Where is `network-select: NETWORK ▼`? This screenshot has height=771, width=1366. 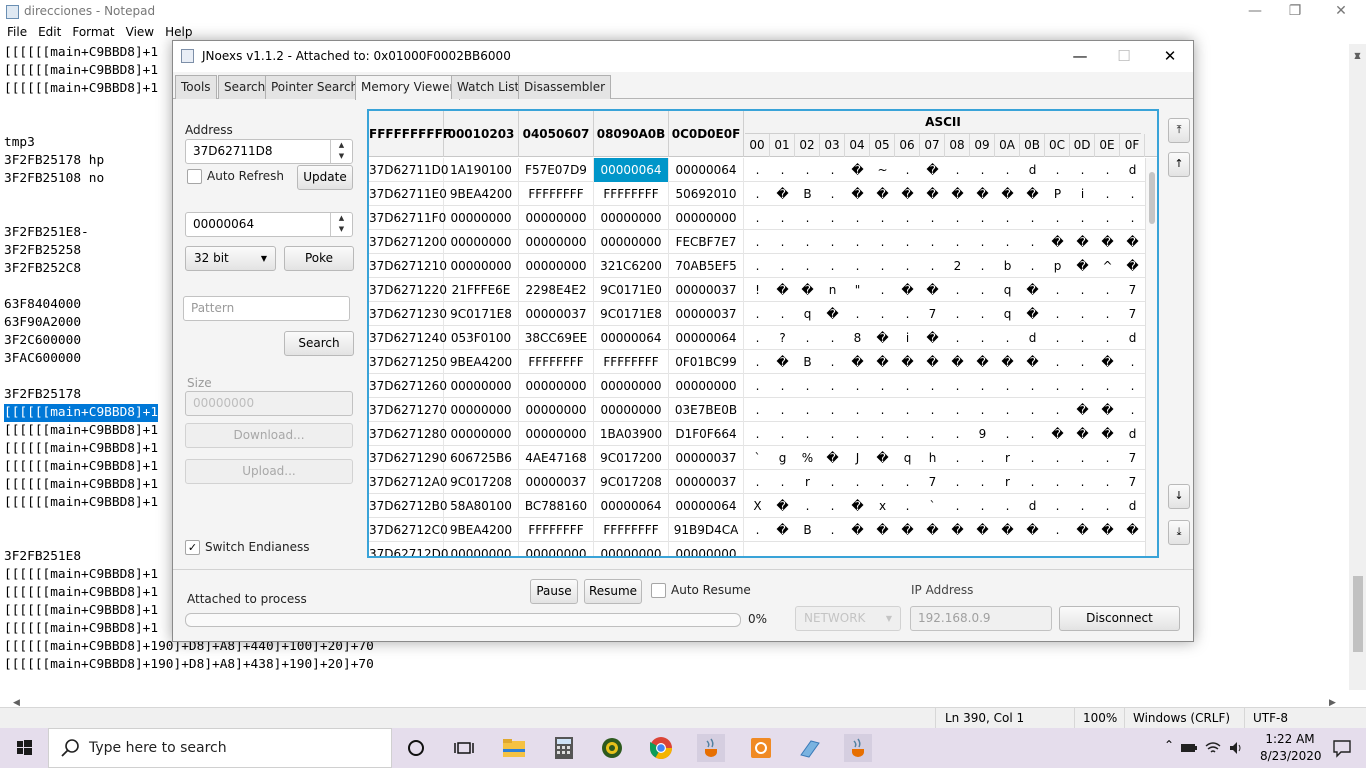
network-select: NETWORK ▼ is located at coordinates (848, 618).